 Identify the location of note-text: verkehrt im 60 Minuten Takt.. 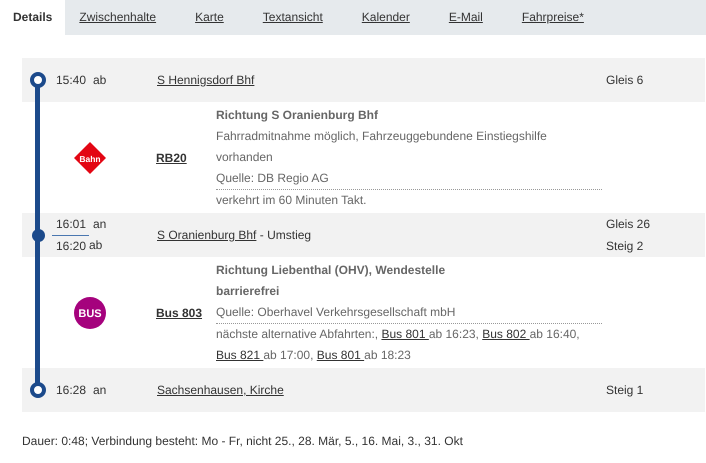
(292, 200).